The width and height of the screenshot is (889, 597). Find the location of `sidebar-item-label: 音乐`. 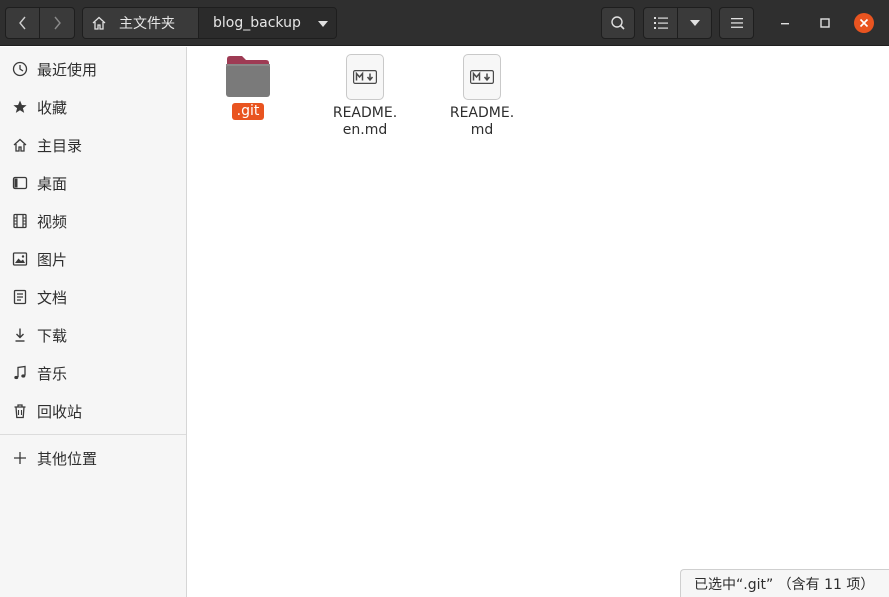

sidebar-item-label: 音乐 is located at coordinates (52, 373).